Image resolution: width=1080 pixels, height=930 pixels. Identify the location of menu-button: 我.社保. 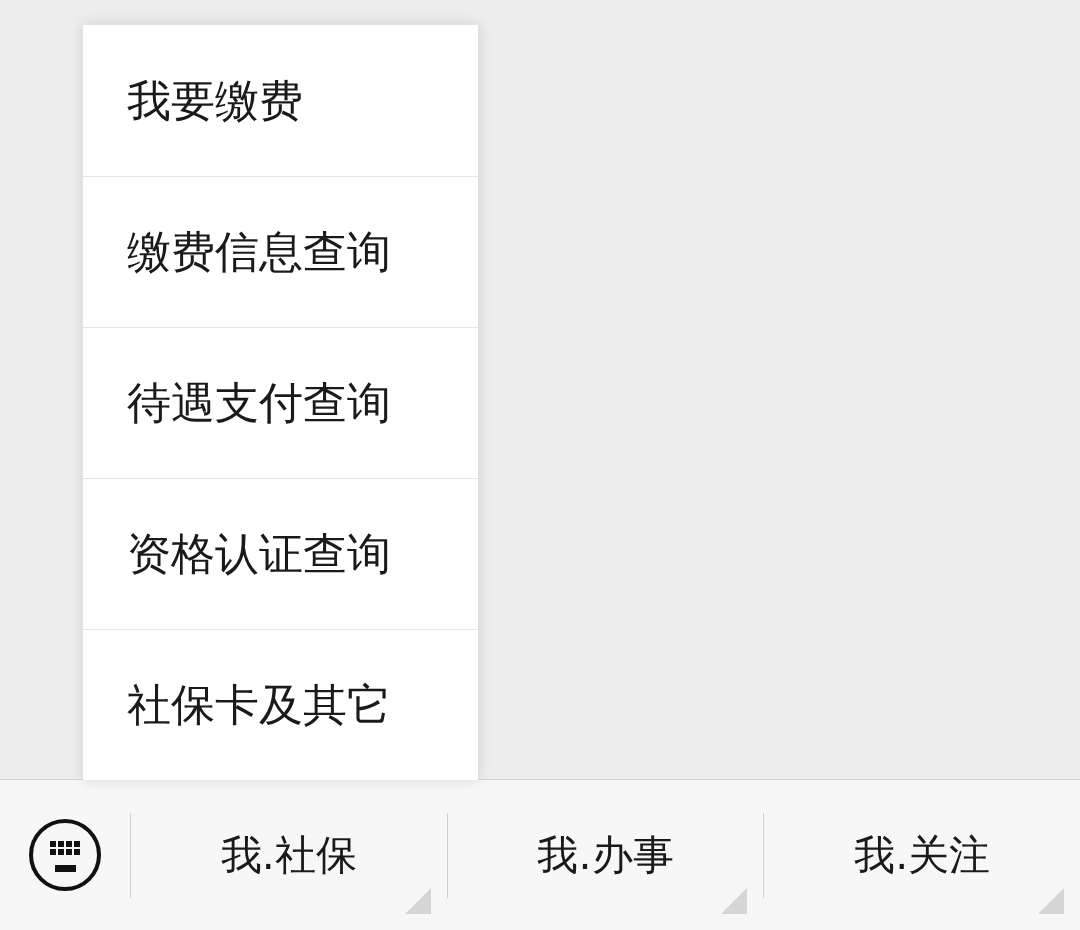
(289, 855).